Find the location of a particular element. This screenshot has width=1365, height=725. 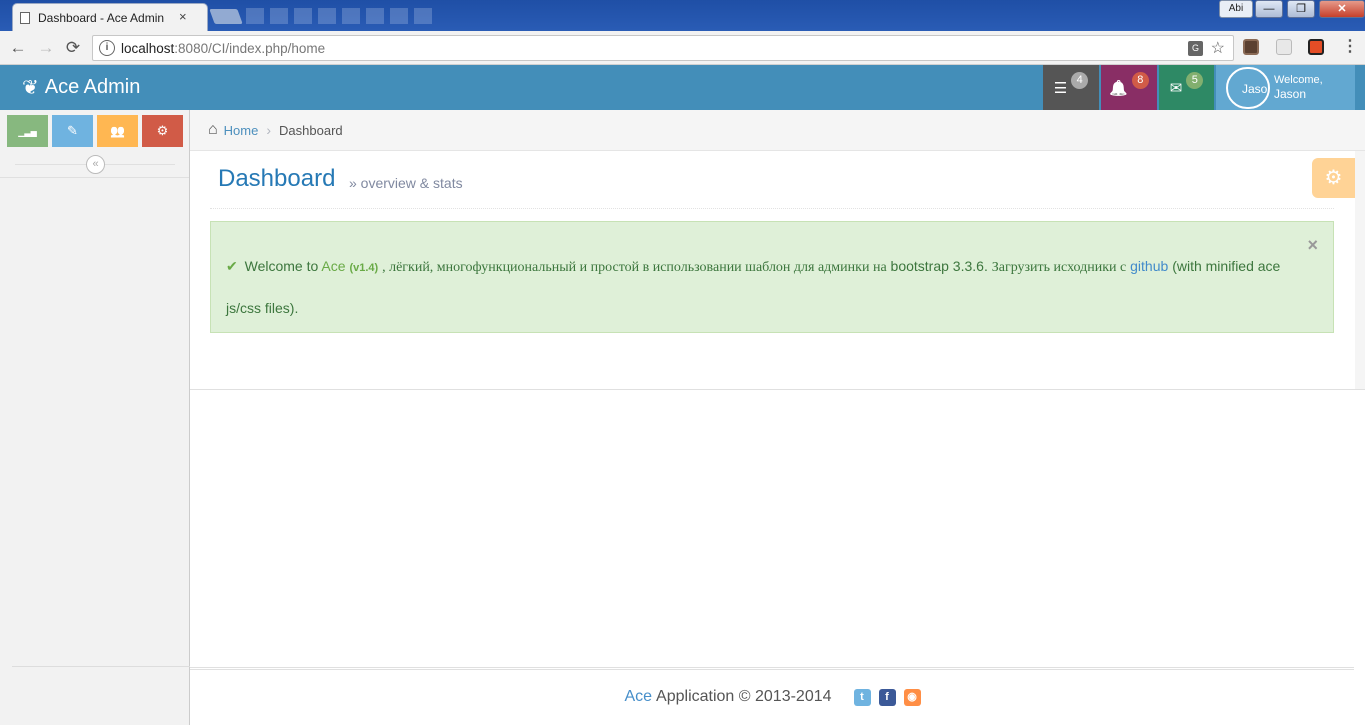

facebook-icon: f is located at coordinates (887, 697).